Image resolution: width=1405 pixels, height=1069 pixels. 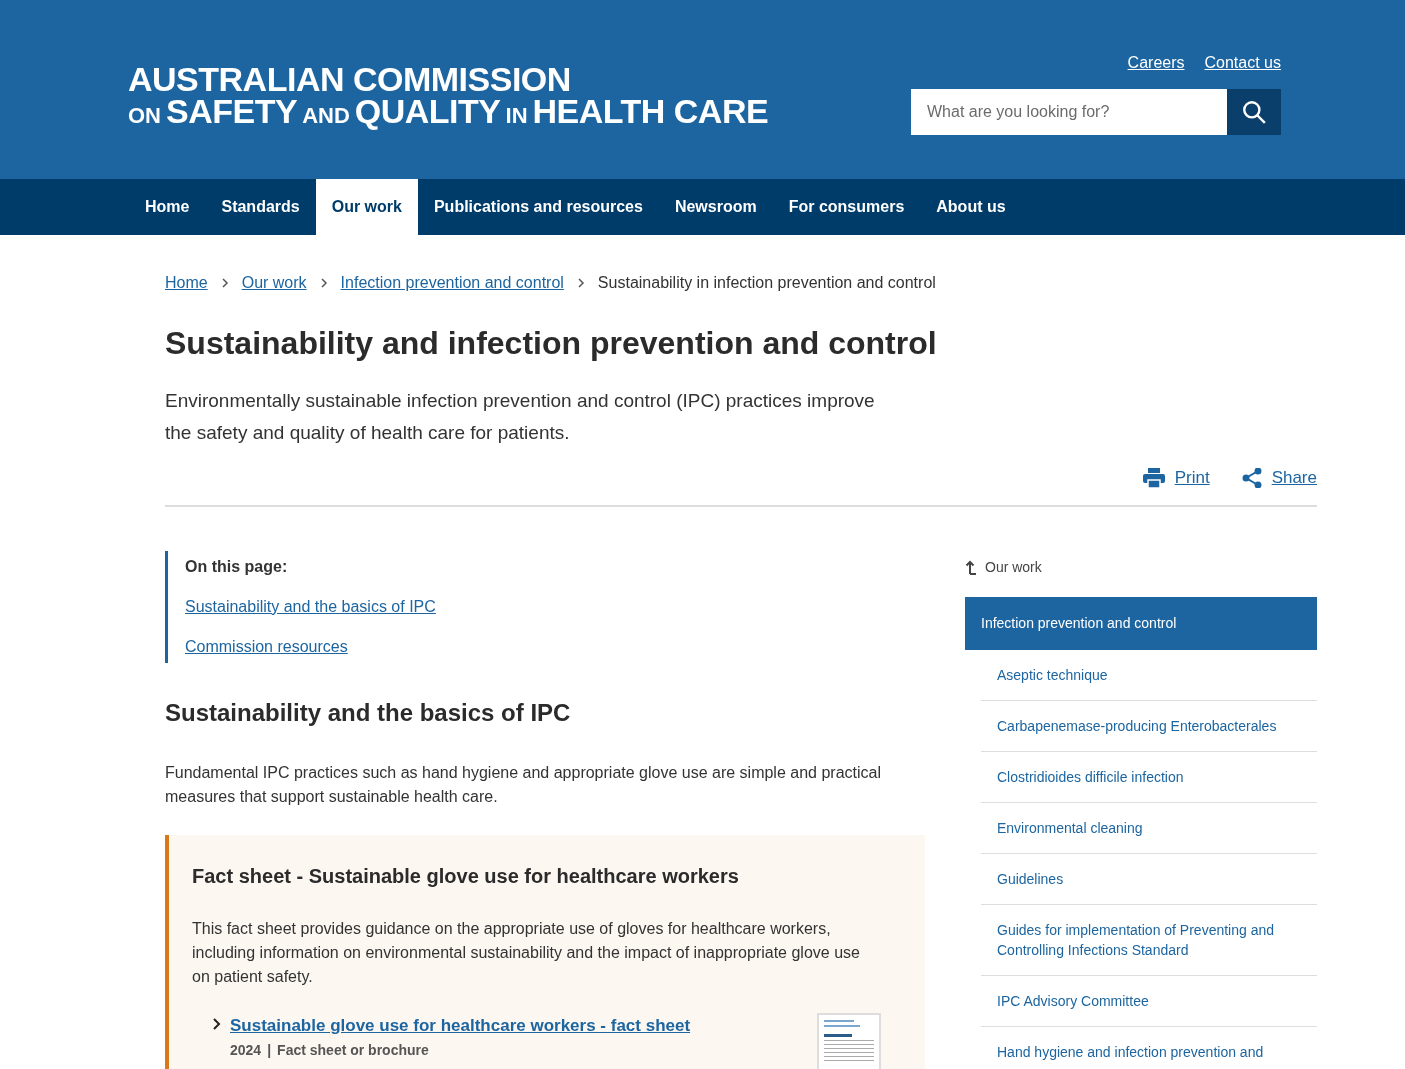 I want to click on header-link: Contact us, so click(x=1242, y=63).